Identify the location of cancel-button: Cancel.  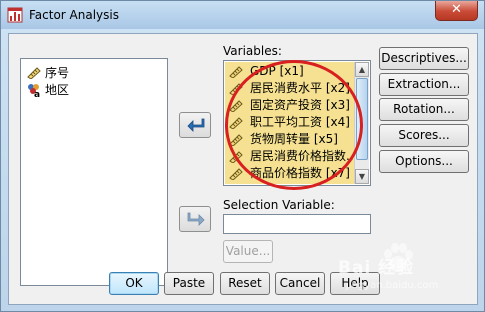
(300, 283).